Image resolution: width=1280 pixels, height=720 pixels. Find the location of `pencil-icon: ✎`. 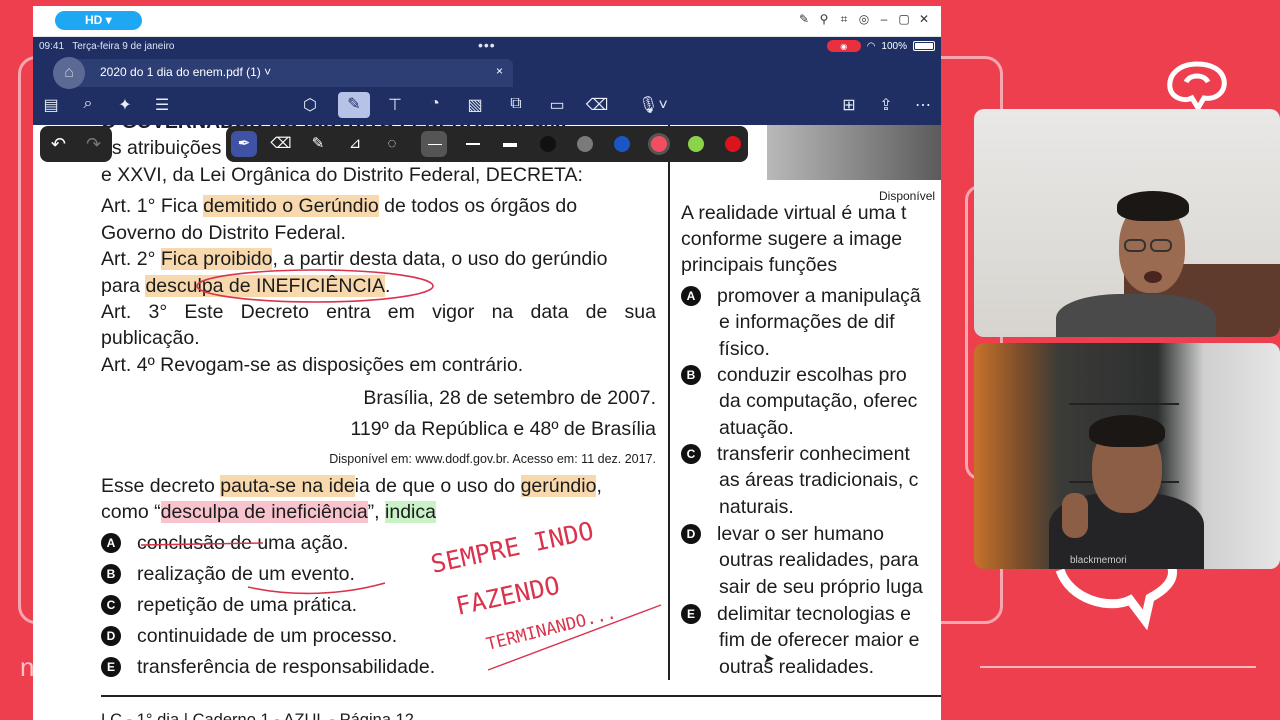

pencil-icon: ✎ is located at coordinates (804, 19).